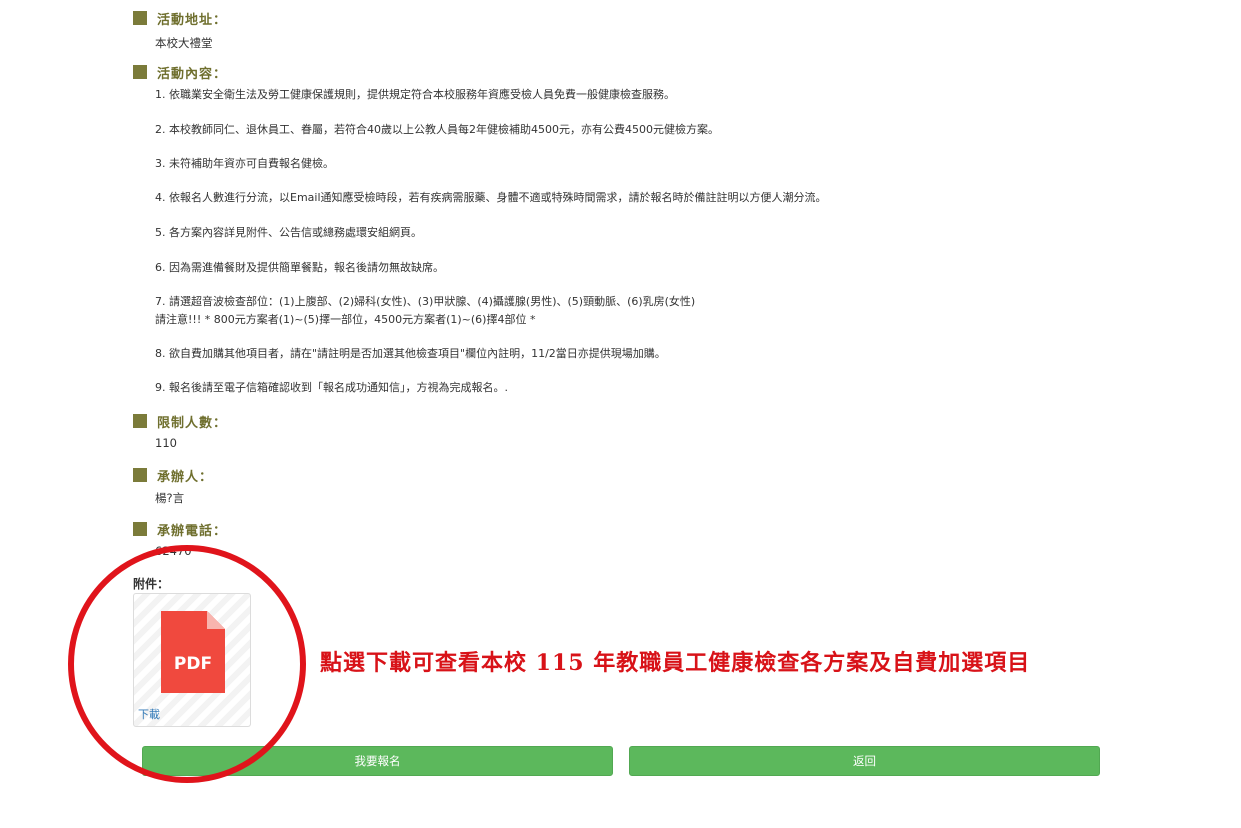 The image size is (1241, 828). What do you see at coordinates (193, 652) in the screenshot?
I see `pdf-file-icon: PDF` at bounding box center [193, 652].